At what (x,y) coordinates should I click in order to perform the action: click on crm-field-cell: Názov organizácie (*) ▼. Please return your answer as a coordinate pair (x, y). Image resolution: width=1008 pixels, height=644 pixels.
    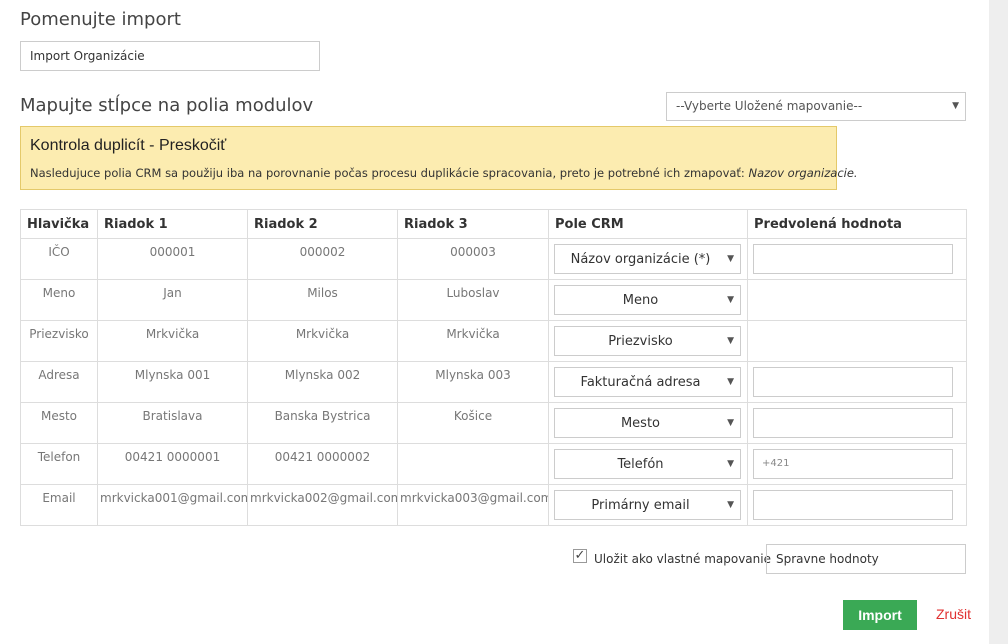
    Looking at the image, I should click on (648, 259).